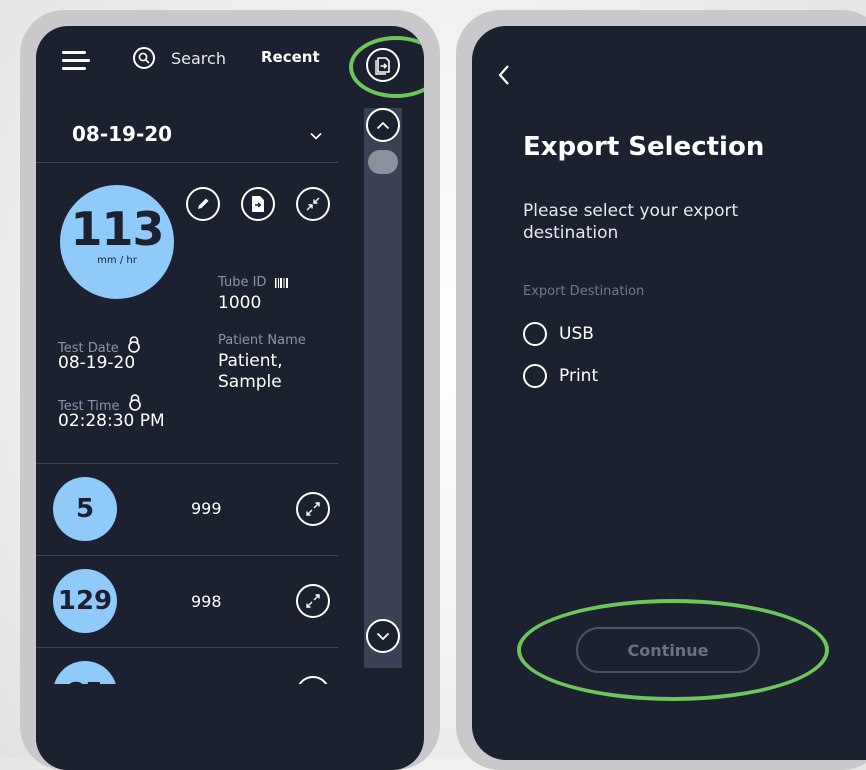 The image size is (866, 770). I want to click on scroll-down-button, so click(383, 636).